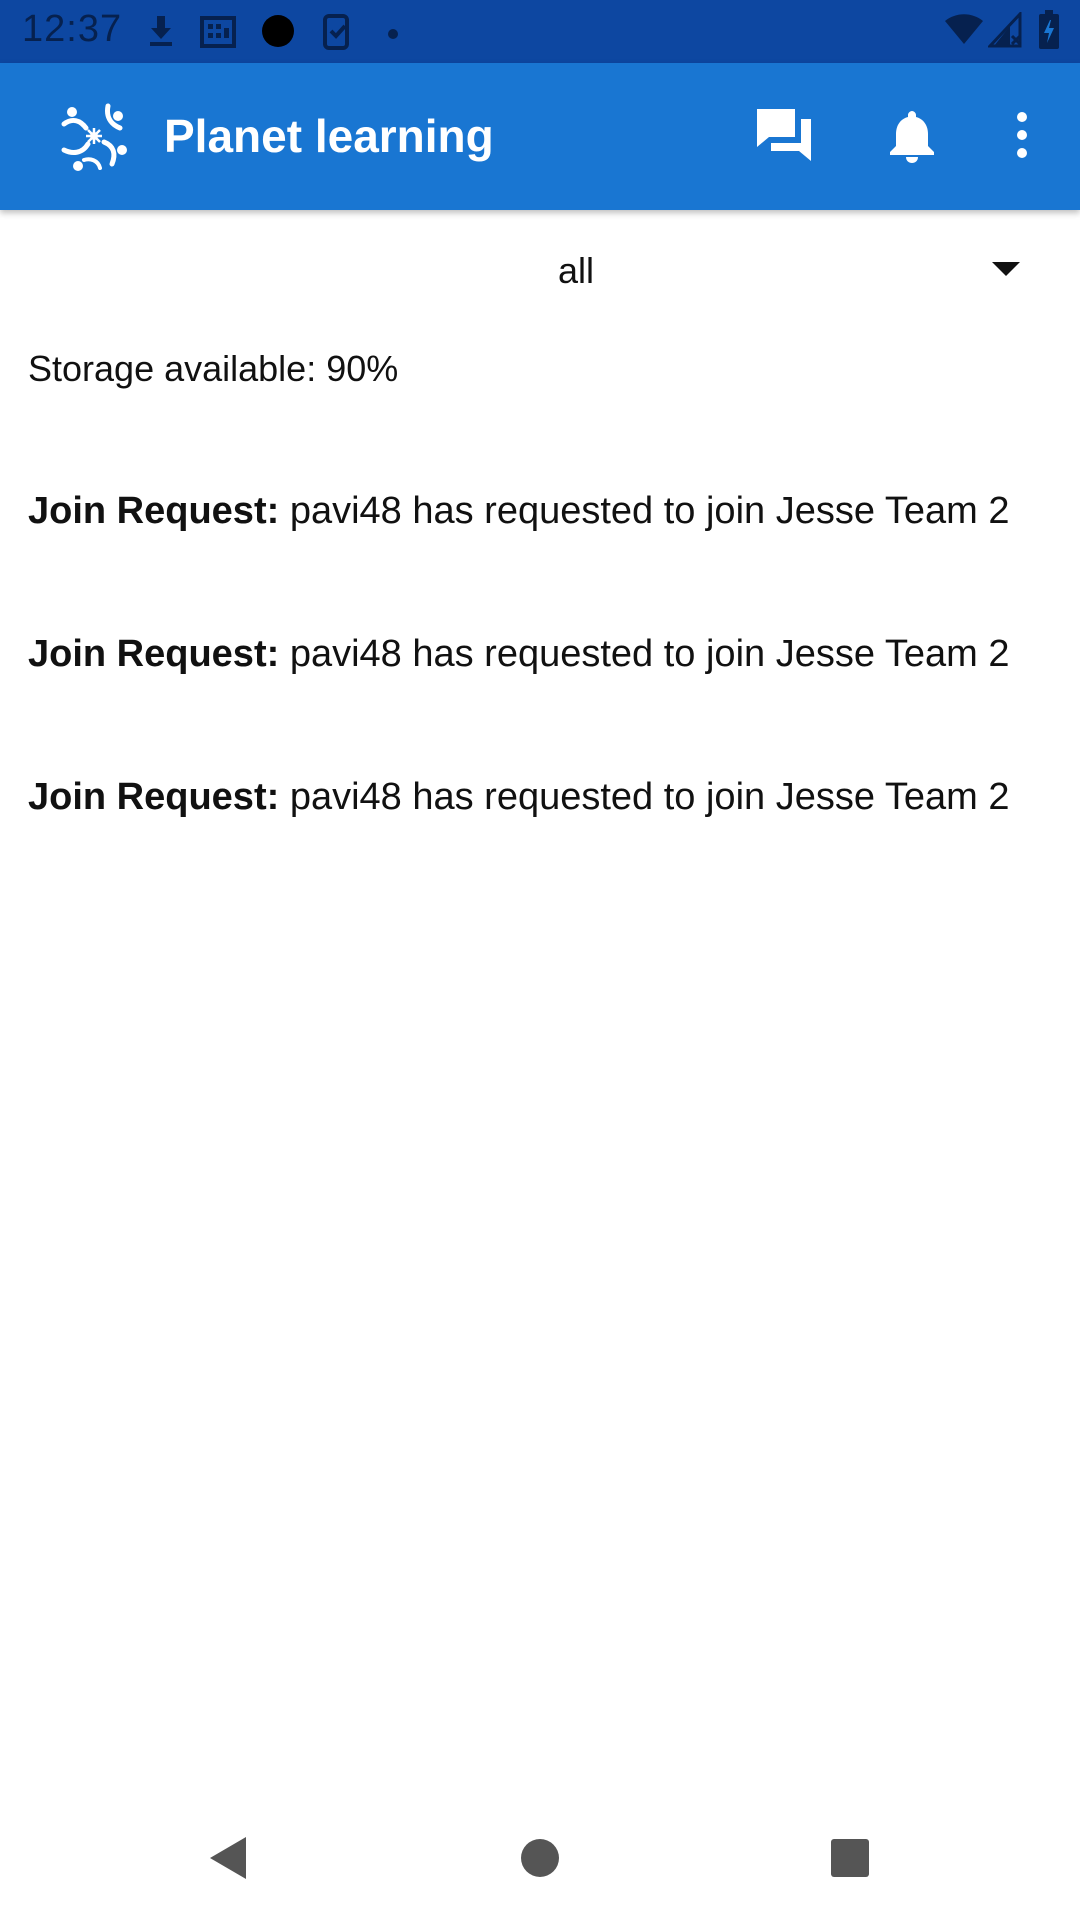 The image size is (1080, 1920). I want to click on wifi-icon, so click(964, 31).